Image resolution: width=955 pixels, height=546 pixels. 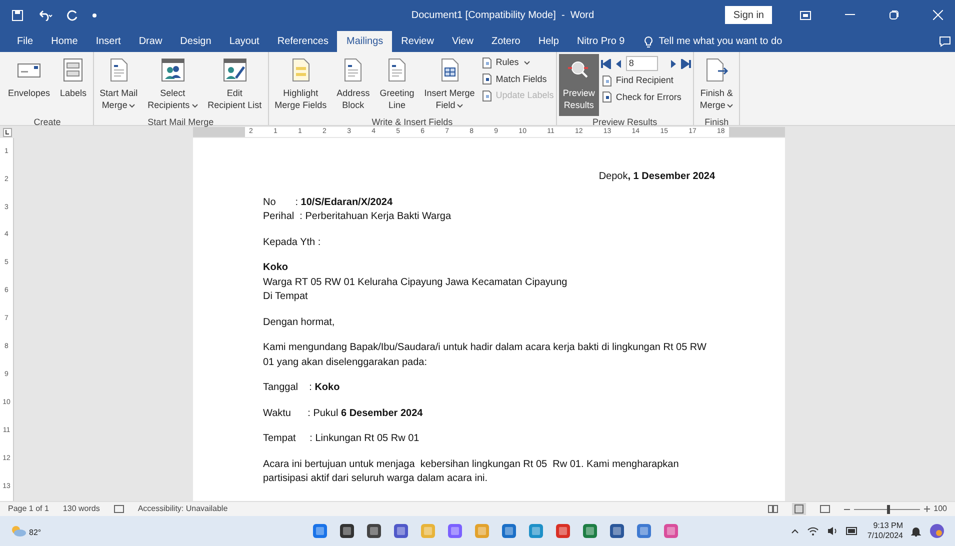 What do you see at coordinates (945, 41) in the screenshot?
I see `comments-icon` at bounding box center [945, 41].